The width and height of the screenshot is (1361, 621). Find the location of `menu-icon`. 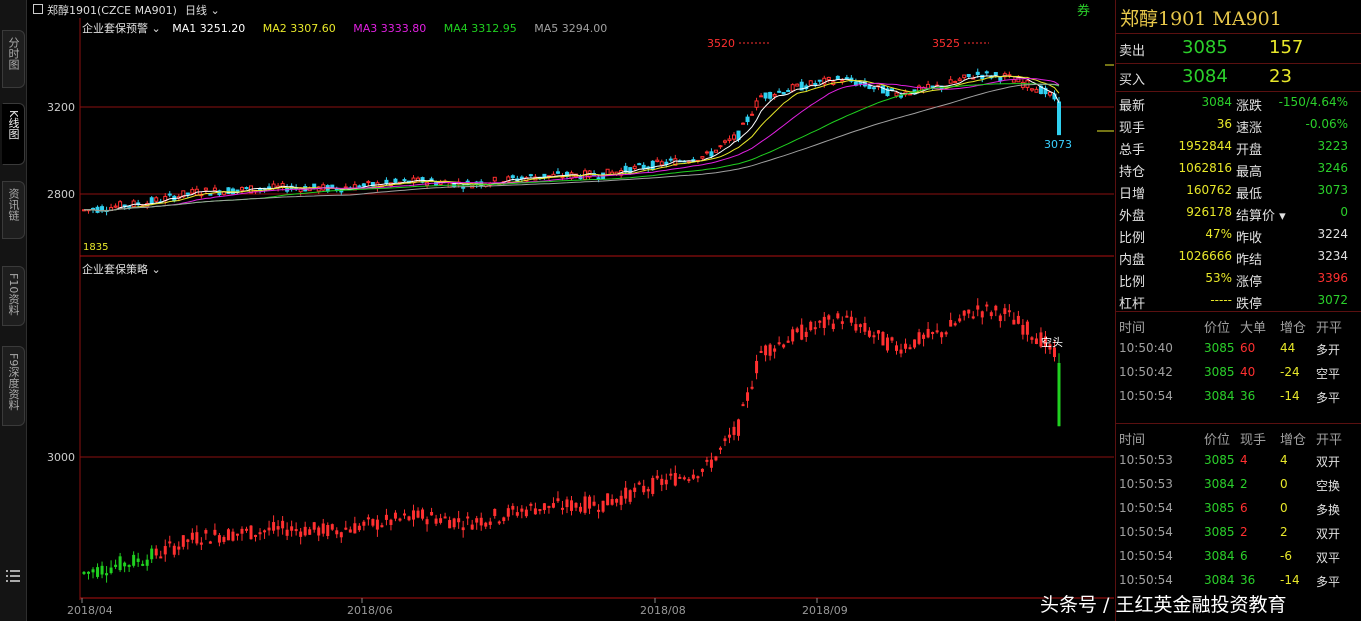

menu-icon is located at coordinates (13, 576).